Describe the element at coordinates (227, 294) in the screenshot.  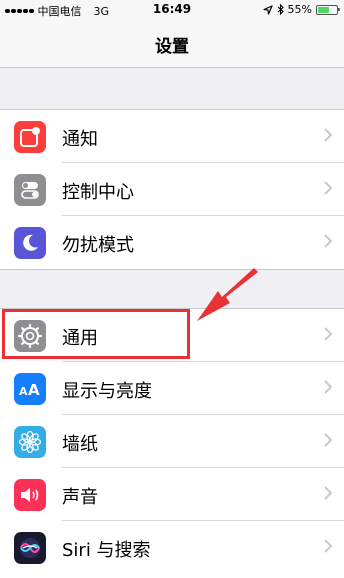
I see `annotation-arrow` at that location.